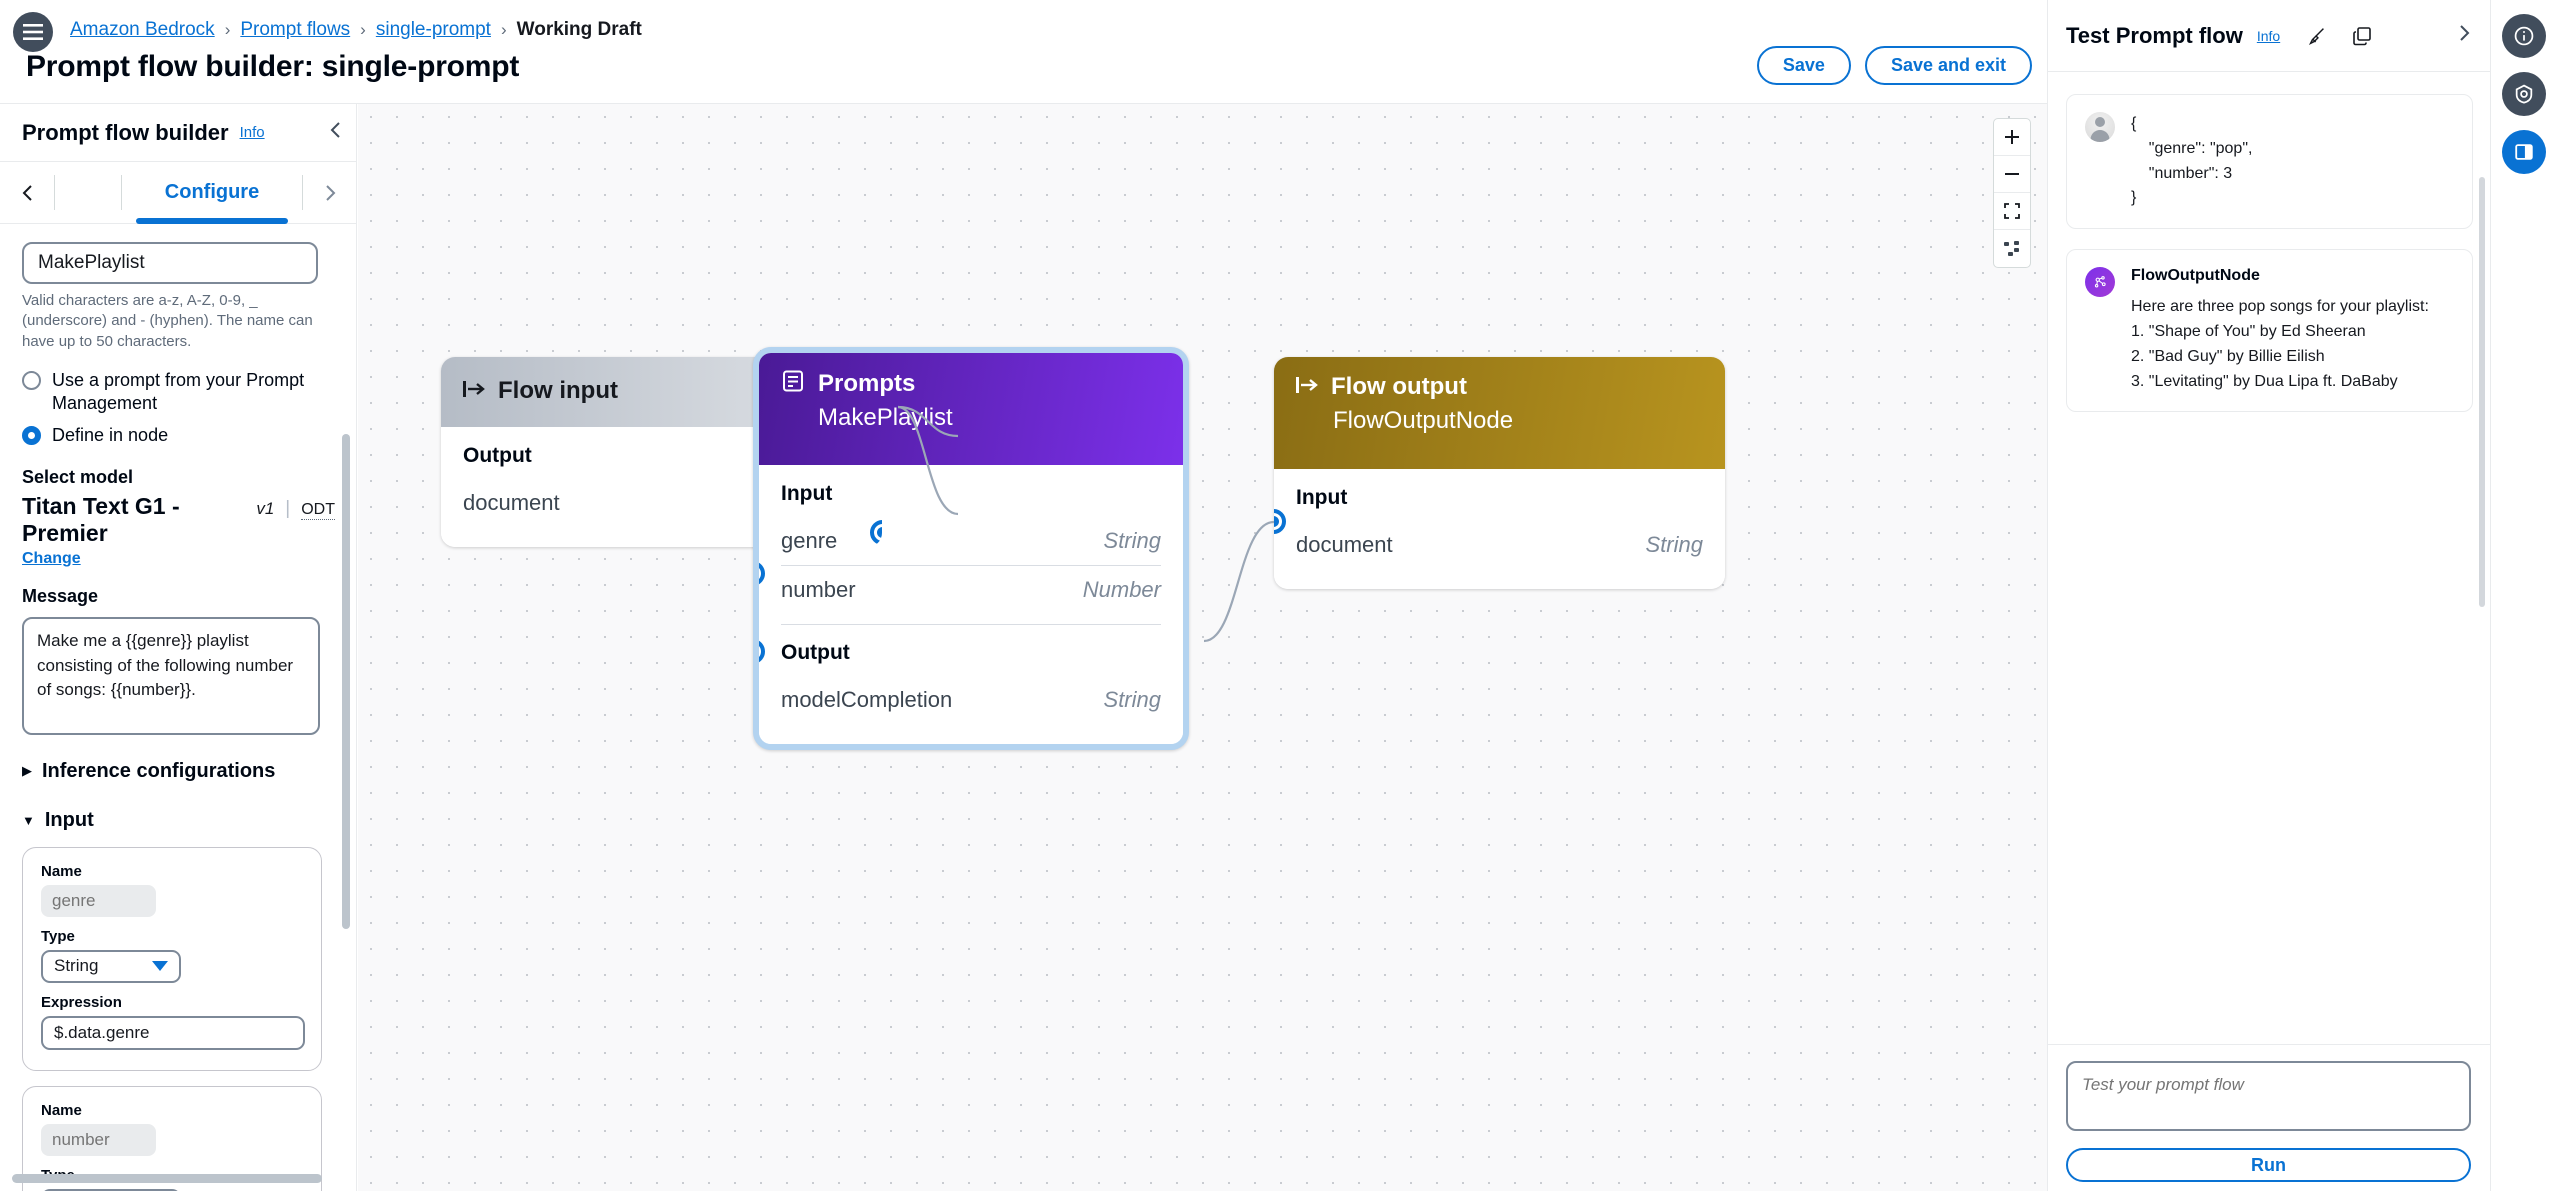 The image size is (2556, 1191). What do you see at coordinates (1948, 65) in the screenshot?
I see `save-and-exit-button: Save and exit` at bounding box center [1948, 65].